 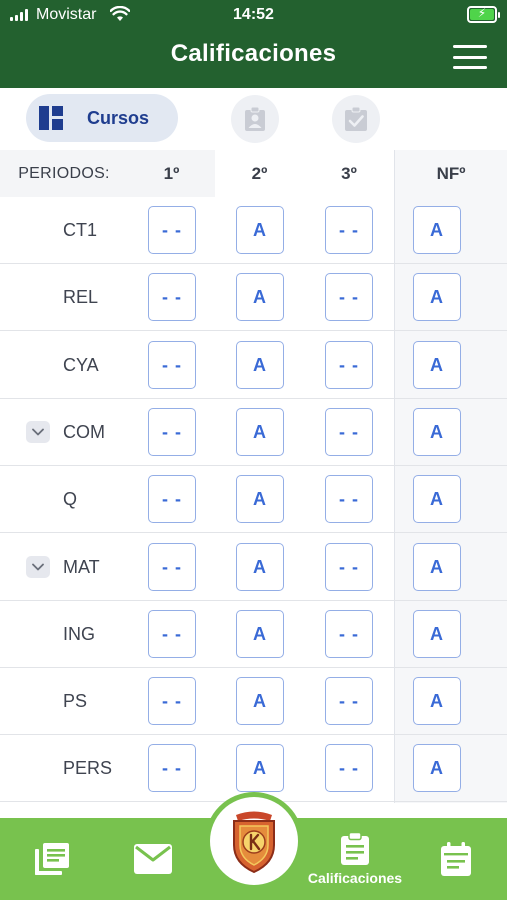 I want to click on calendar-icon, so click(x=456, y=859).